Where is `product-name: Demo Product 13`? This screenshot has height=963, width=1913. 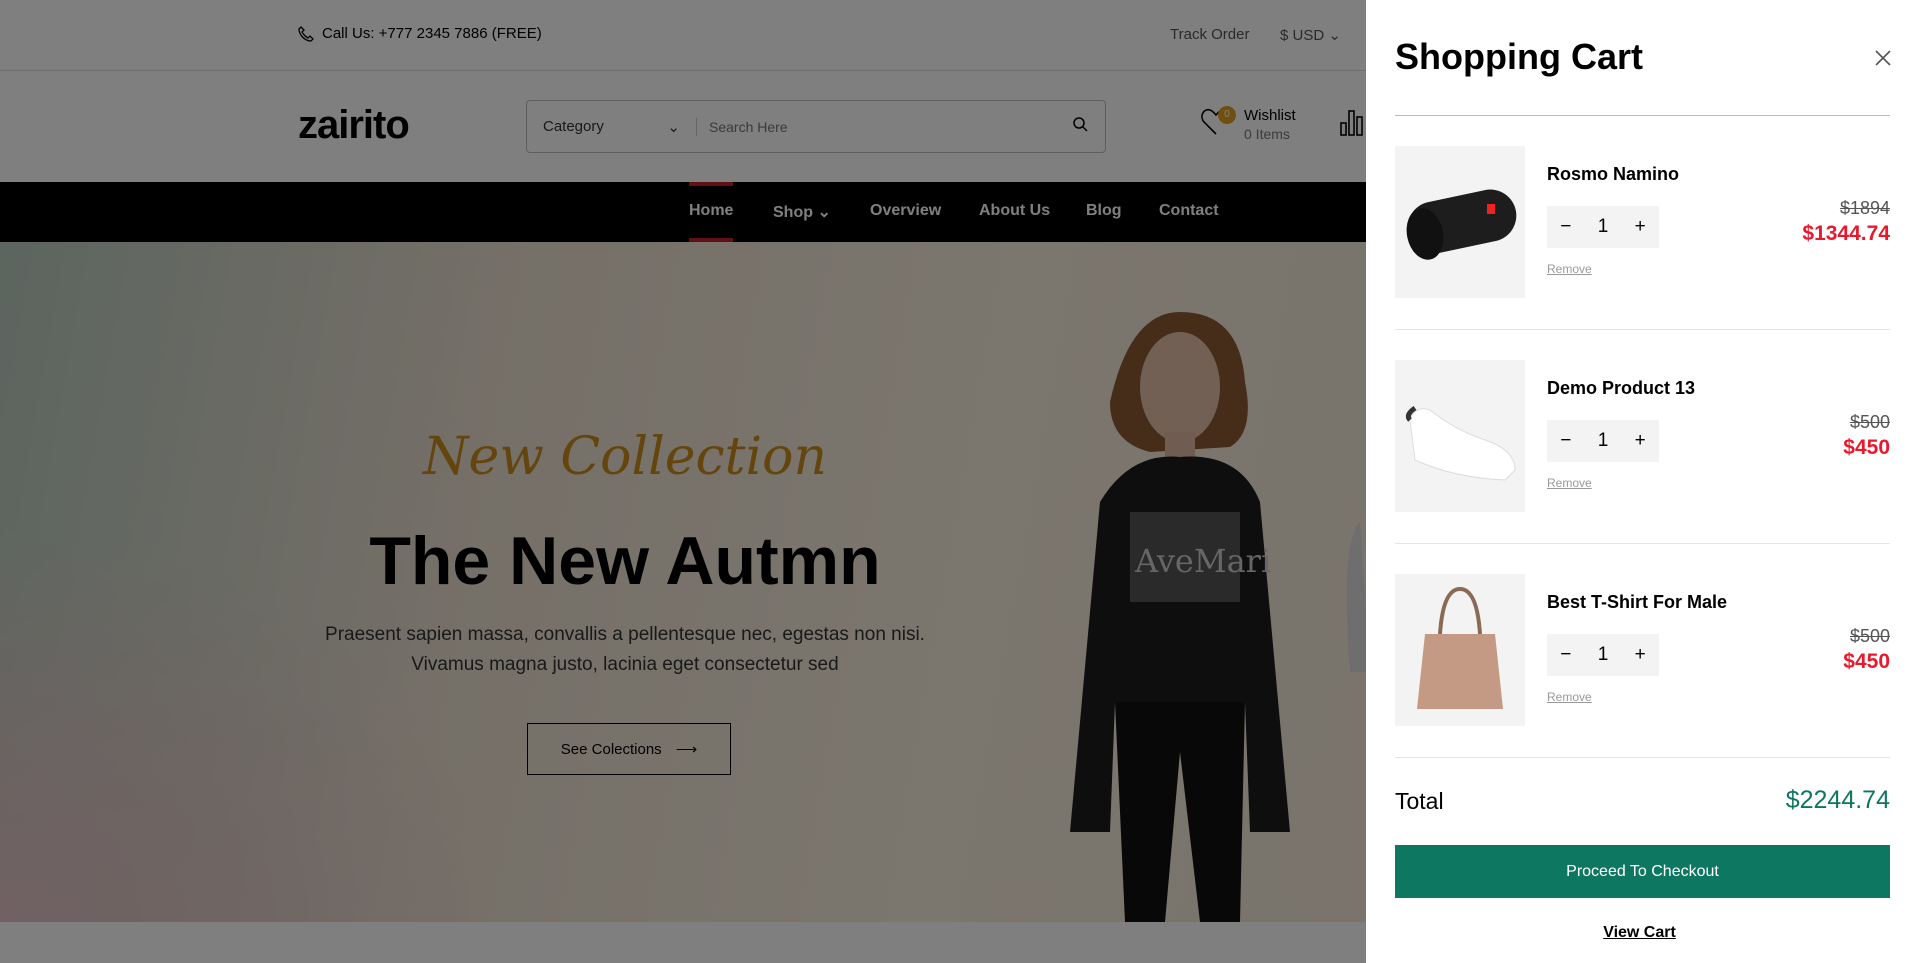 product-name: Demo Product 13 is located at coordinates (1621, 388).